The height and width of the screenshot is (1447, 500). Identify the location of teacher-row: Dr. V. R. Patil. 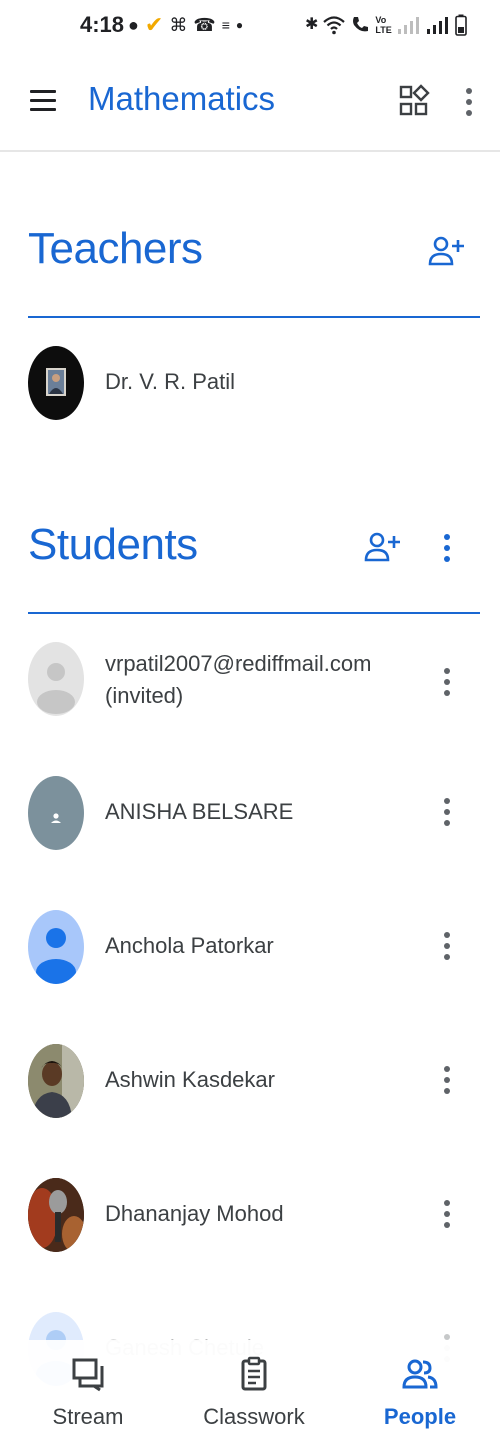
(250, 395).